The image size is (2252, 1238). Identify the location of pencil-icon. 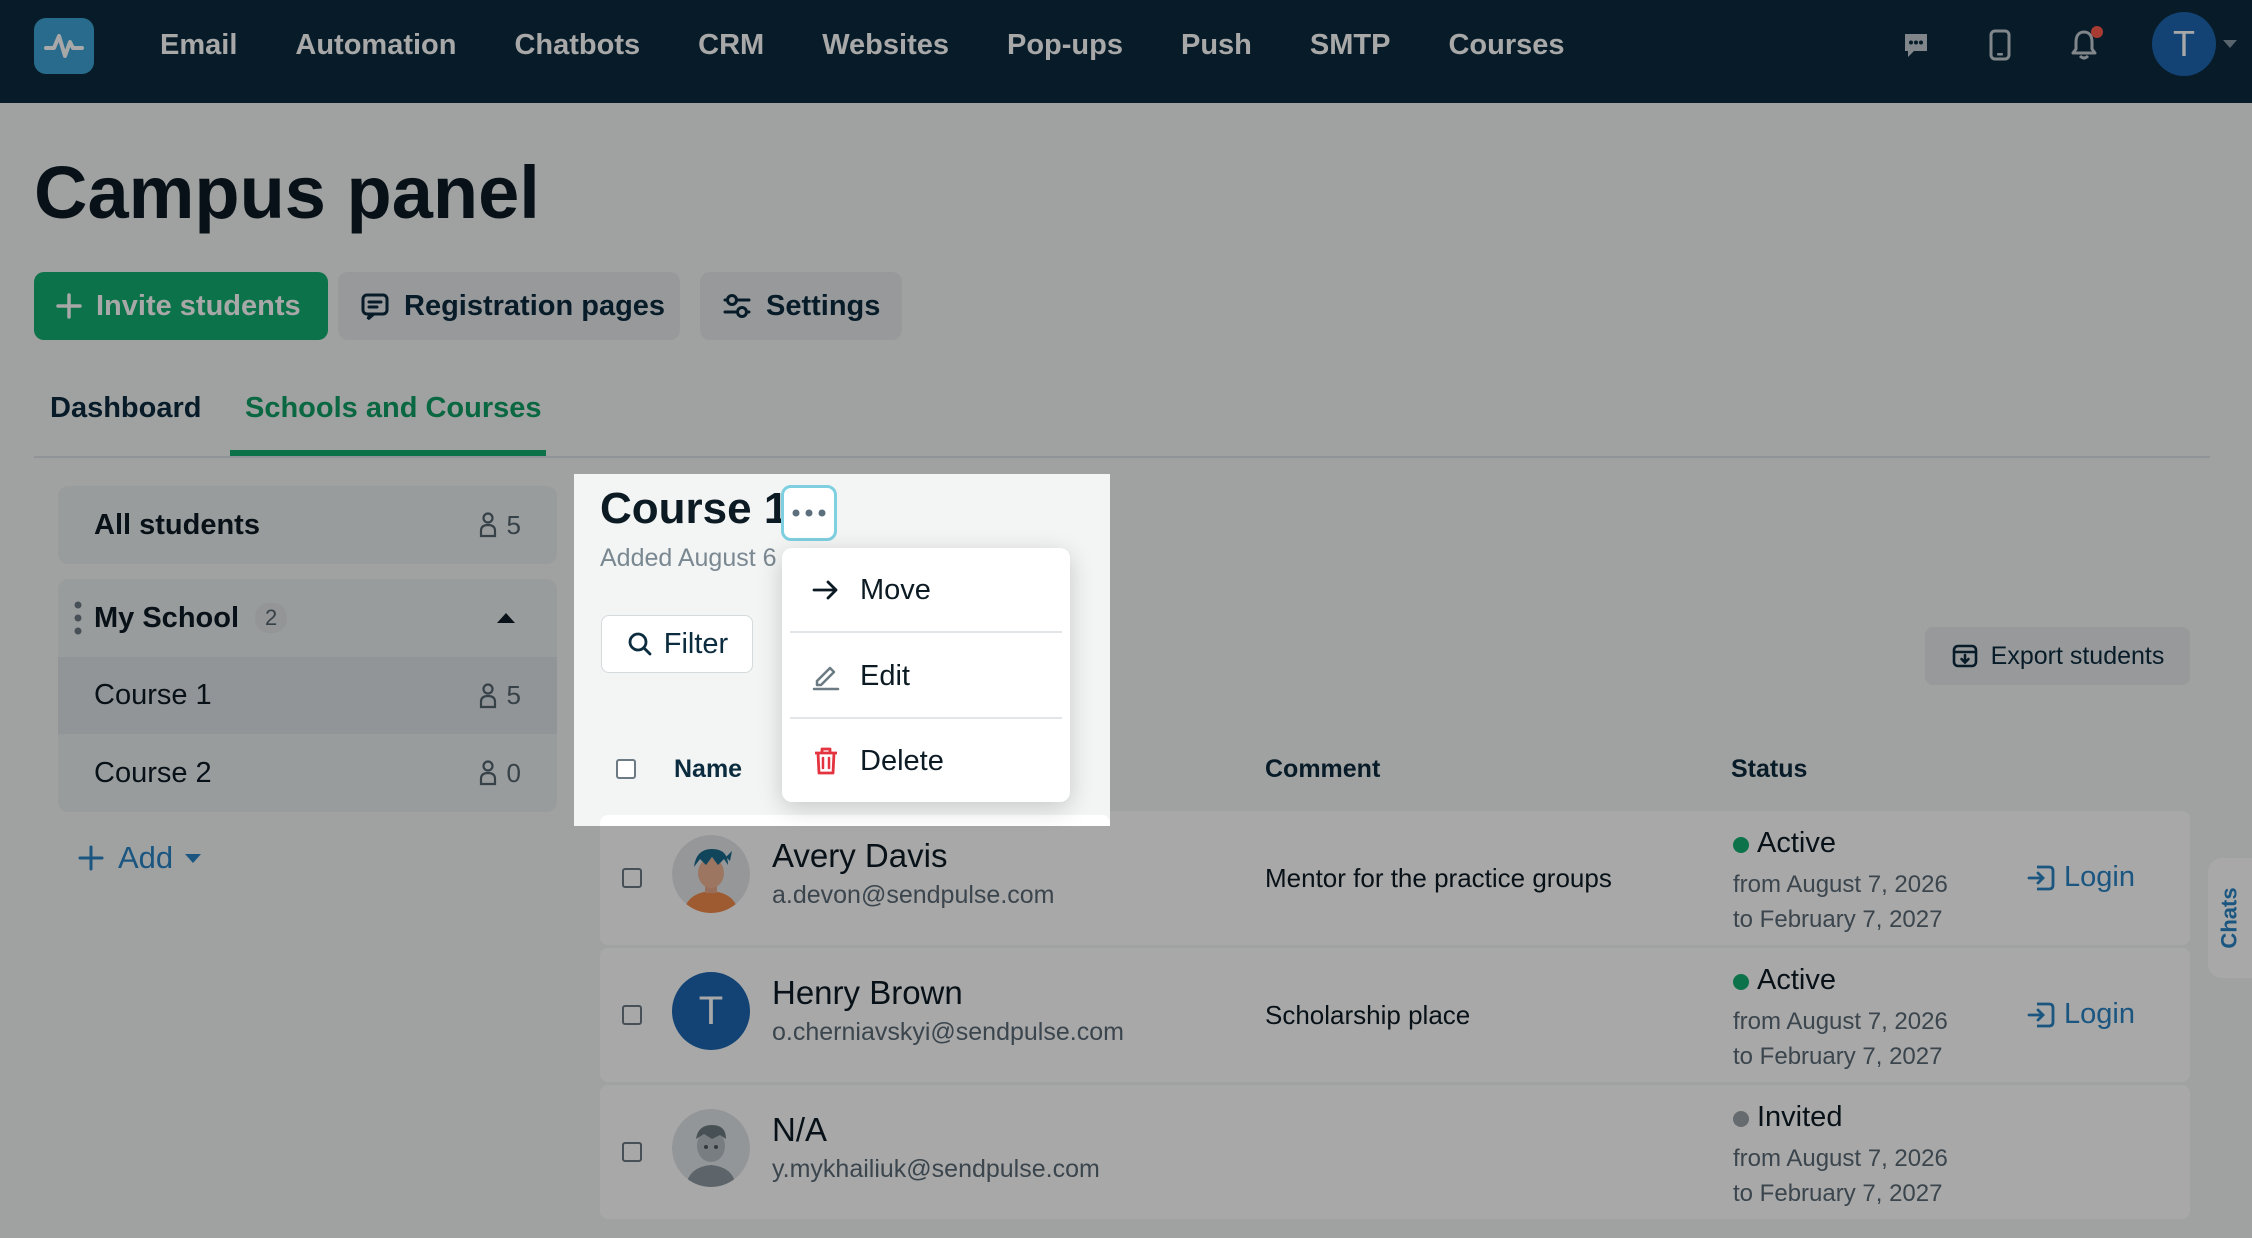
(826, 676).